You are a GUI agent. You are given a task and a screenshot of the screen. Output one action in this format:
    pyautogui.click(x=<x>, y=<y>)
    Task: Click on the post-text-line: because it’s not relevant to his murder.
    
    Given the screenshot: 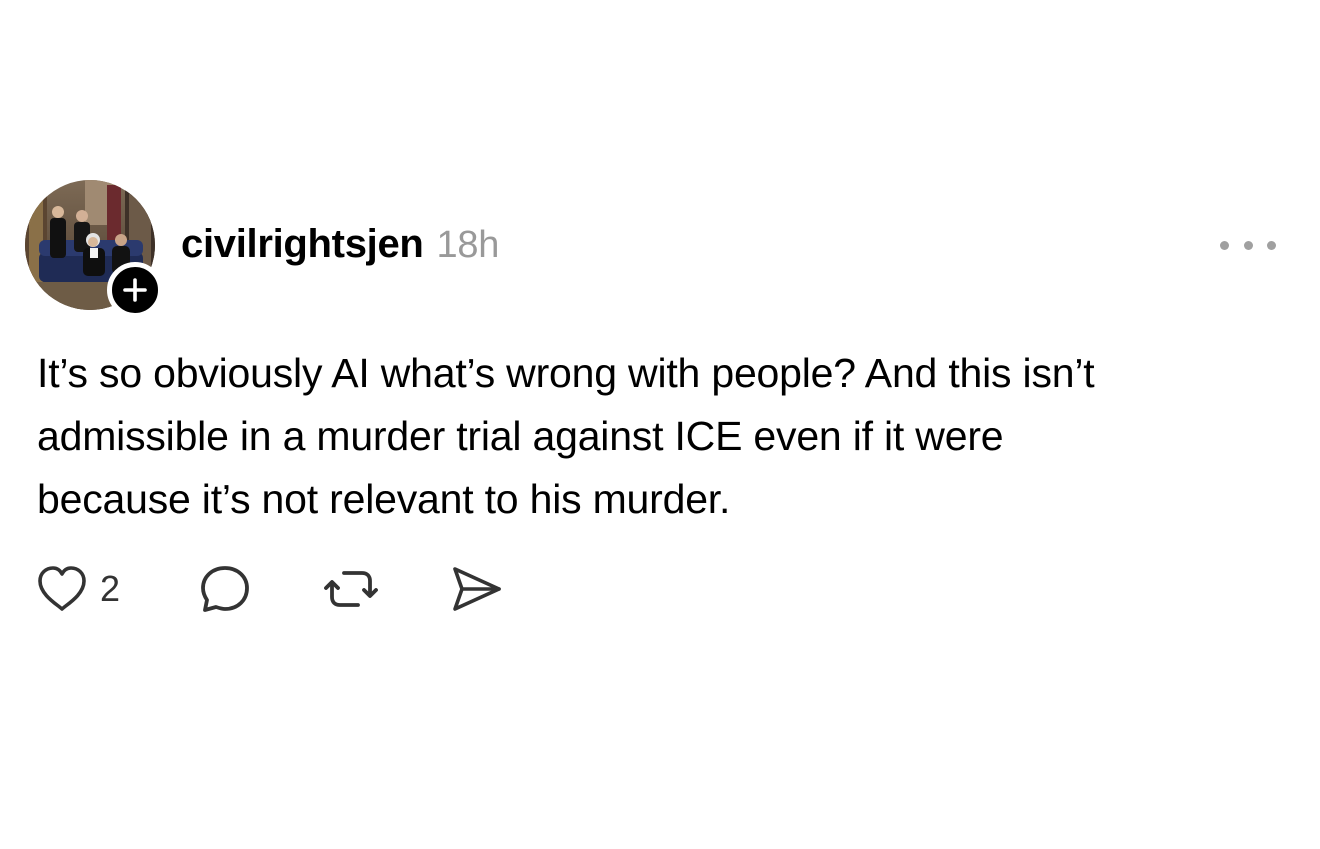 What is the action you would take?
    pyautogui.click(x=384, y=499)
    